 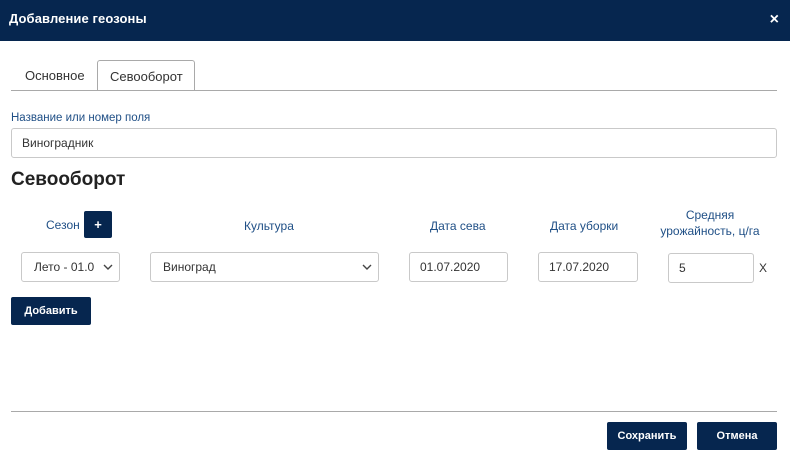 I want to click on add-season-button: +, so click(x=98, y=224).